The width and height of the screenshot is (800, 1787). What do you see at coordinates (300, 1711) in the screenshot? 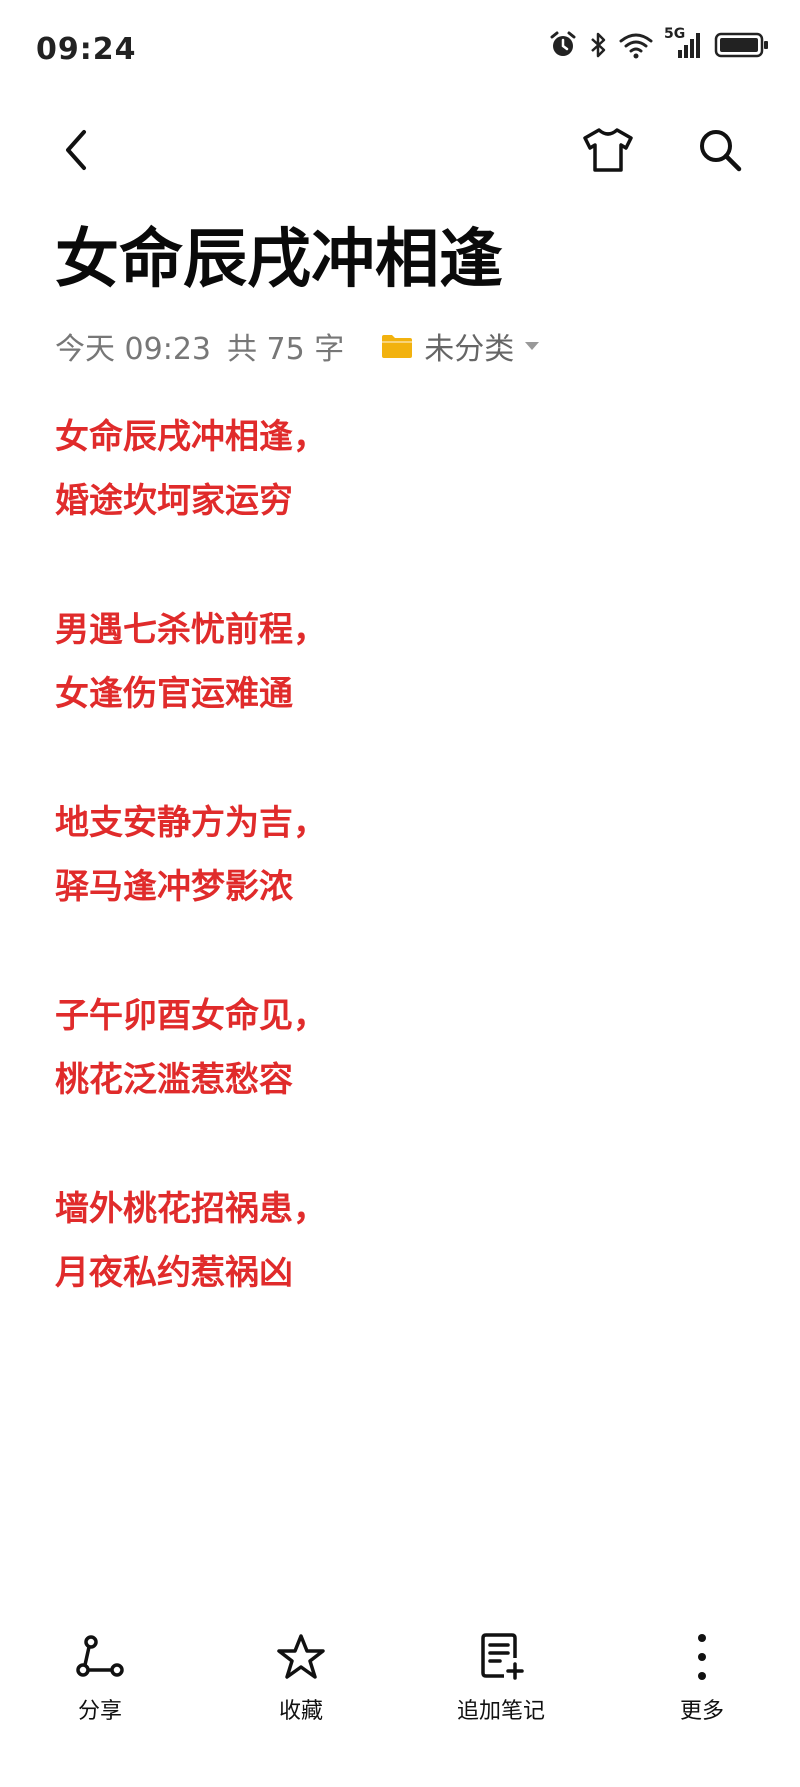
I see `favorite-label: 收藏` at bounding box center [300, 1711].